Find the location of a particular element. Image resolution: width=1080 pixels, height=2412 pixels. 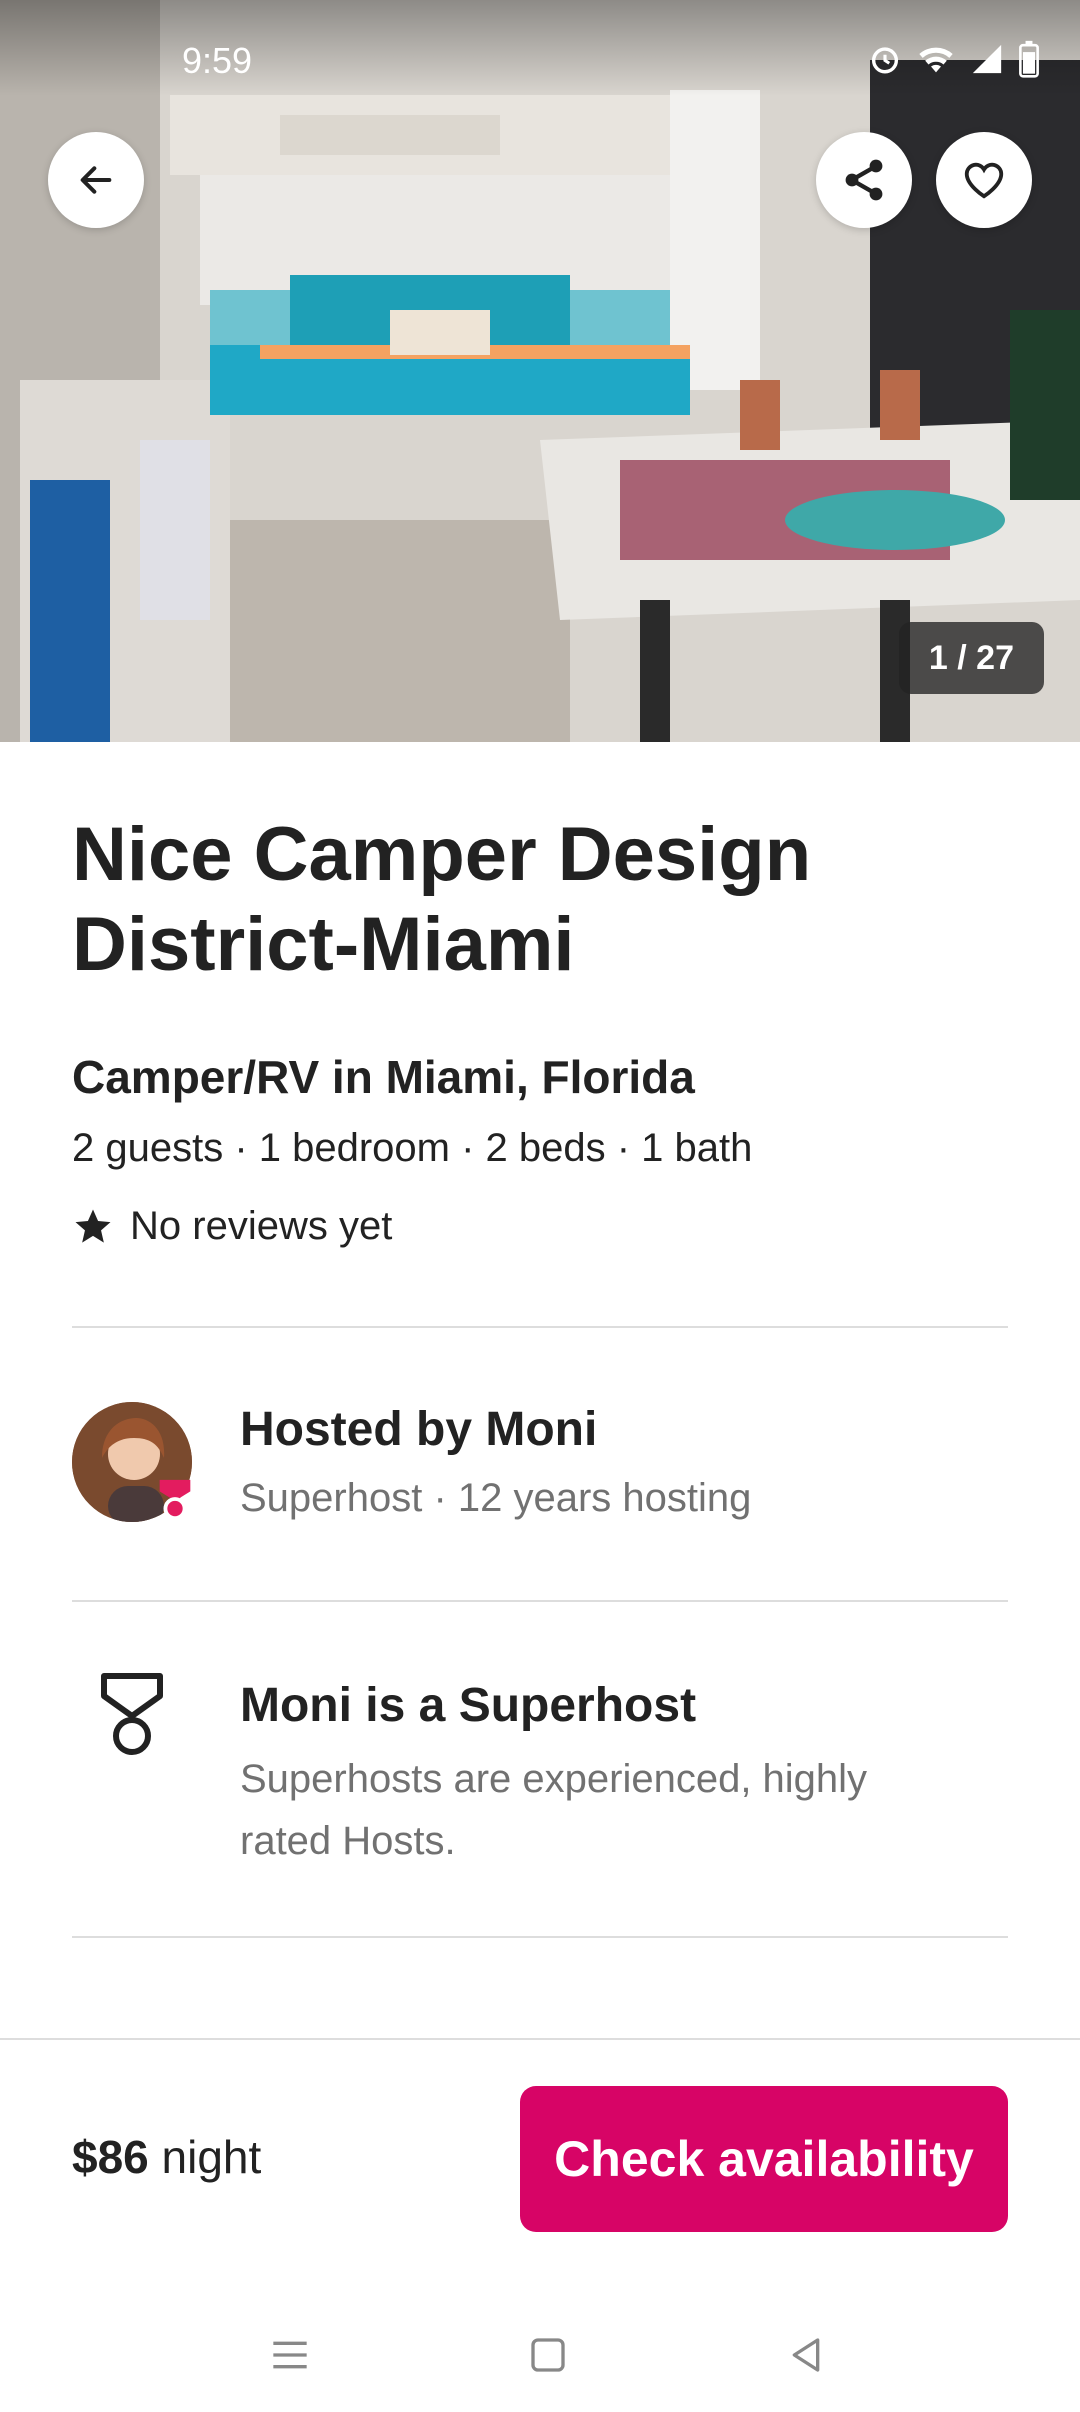

back-button is located at coordinates (96, 180).